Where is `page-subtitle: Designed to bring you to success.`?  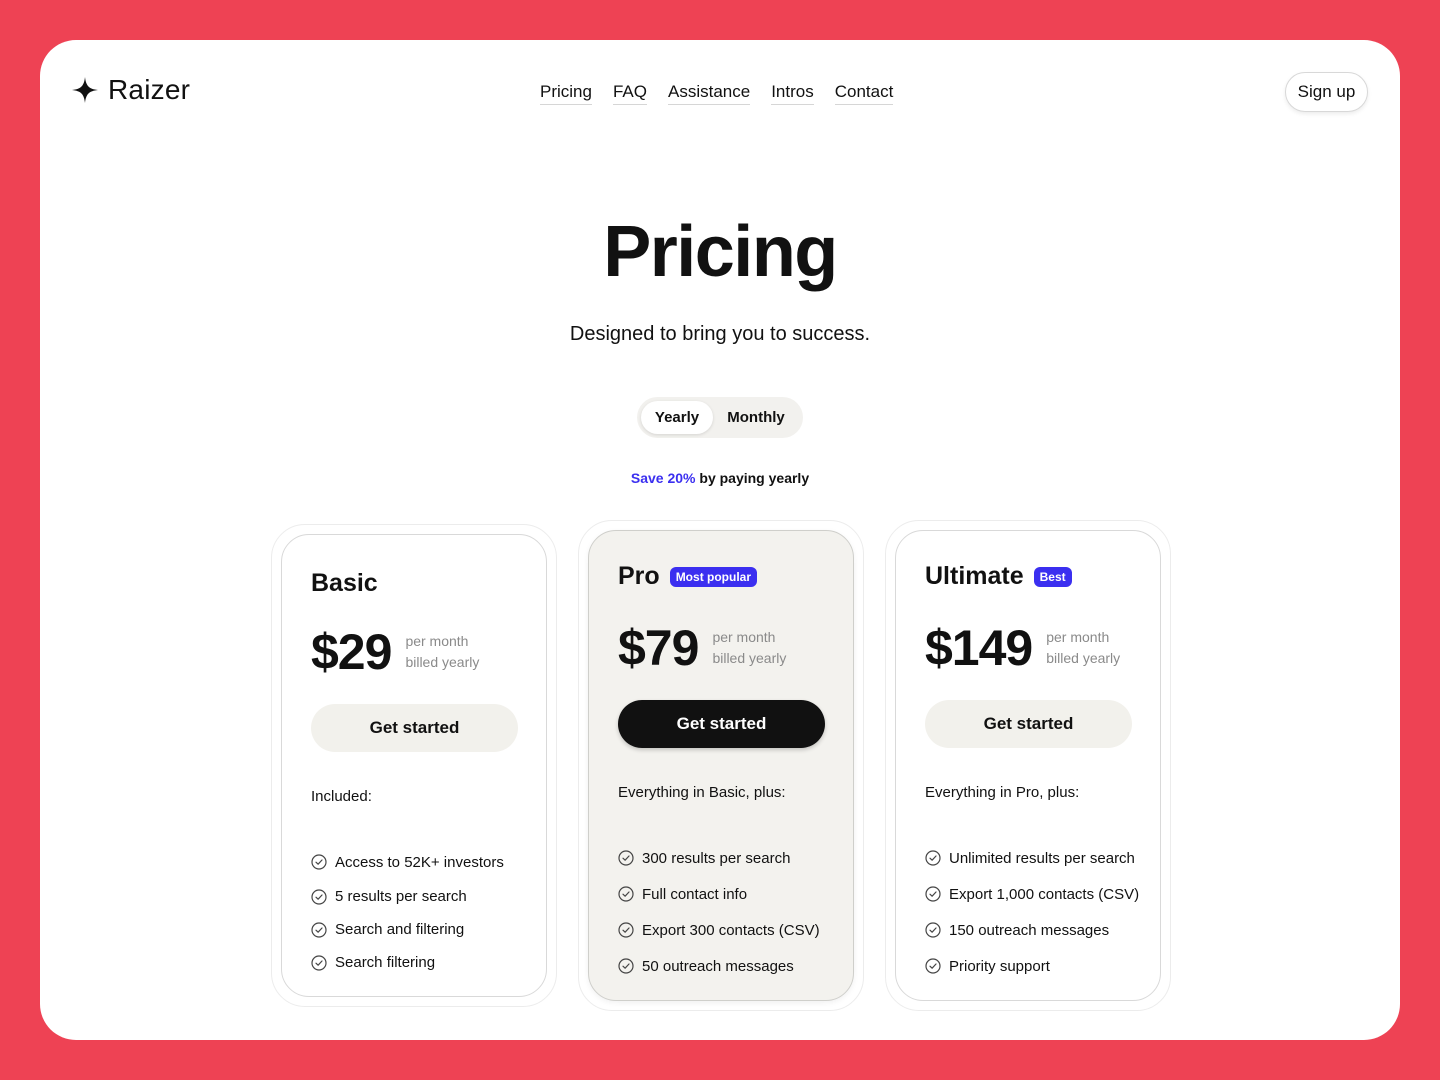
page-subtitle: Designed to bring you to success. is located at coordinates (720, 334).